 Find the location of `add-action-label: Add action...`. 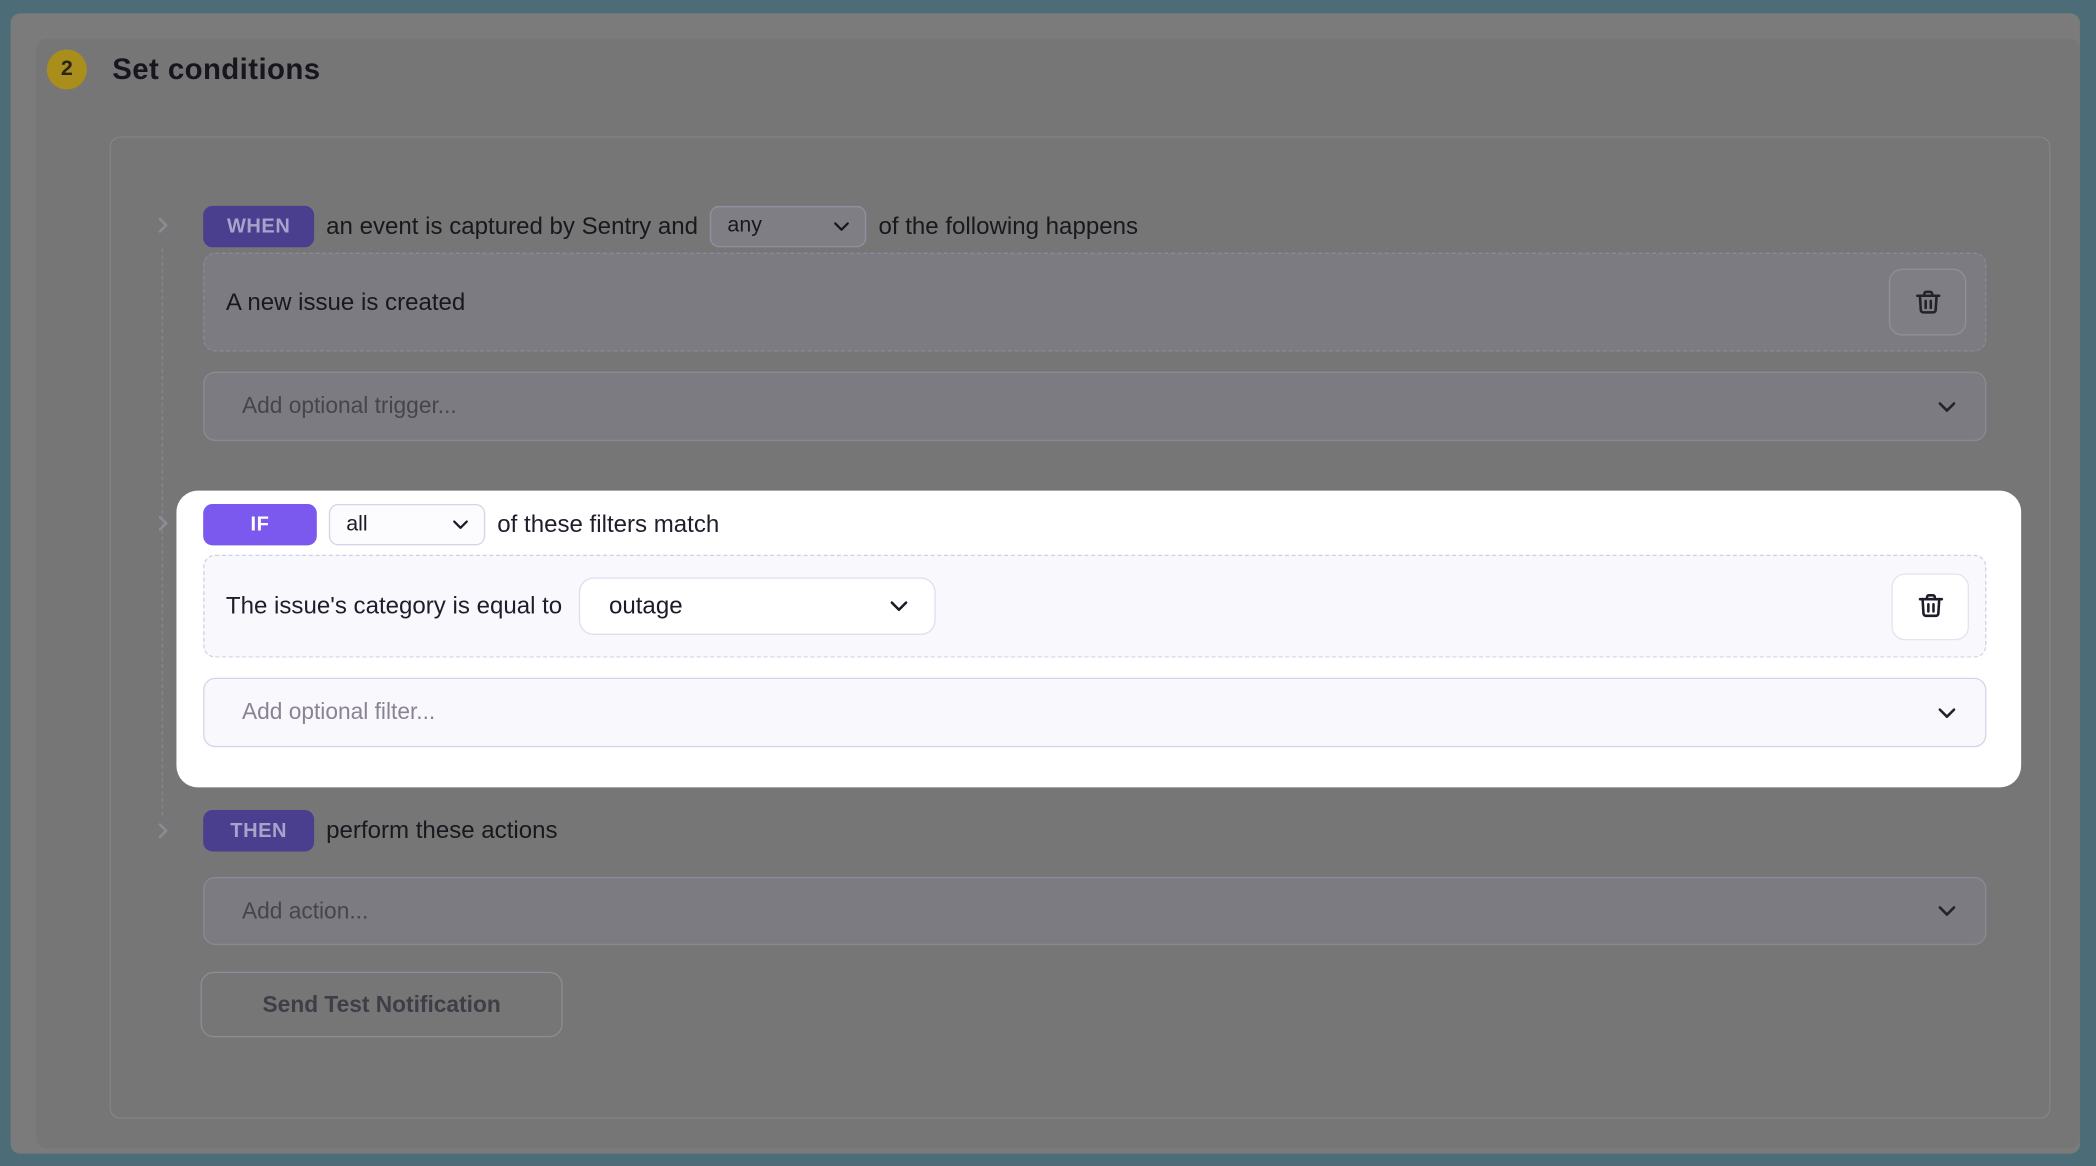

add-action-label: Add action... is located at coordinates (305, 910).